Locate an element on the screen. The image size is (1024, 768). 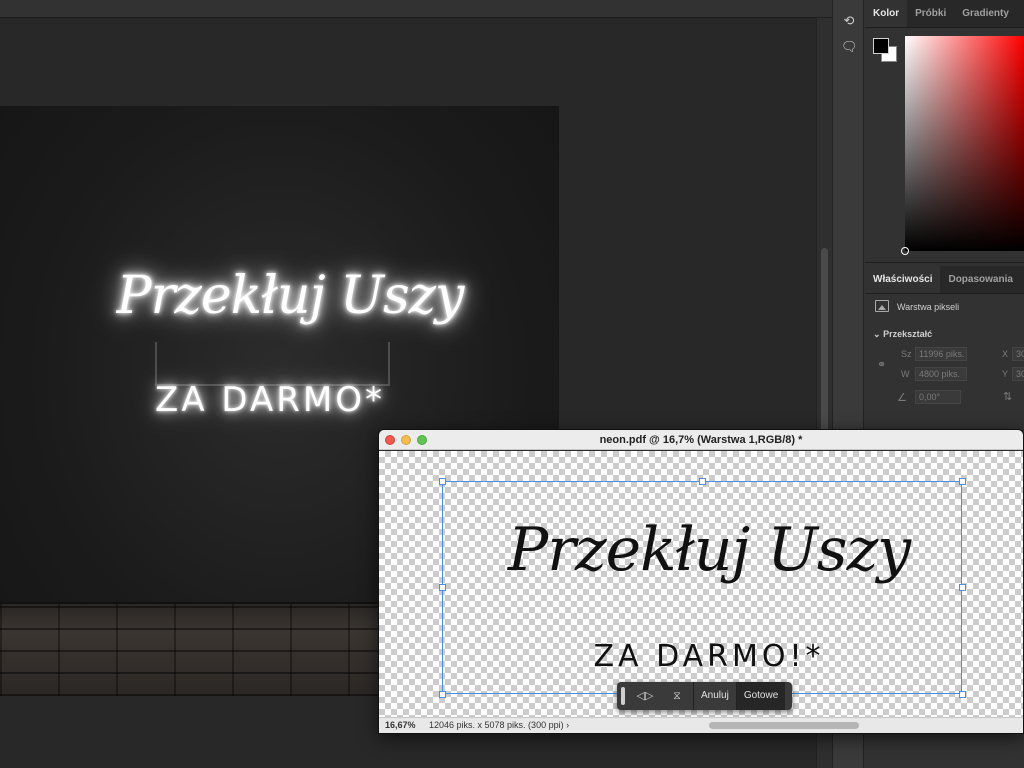
color-picker-field is located at coordinates (962, 145).